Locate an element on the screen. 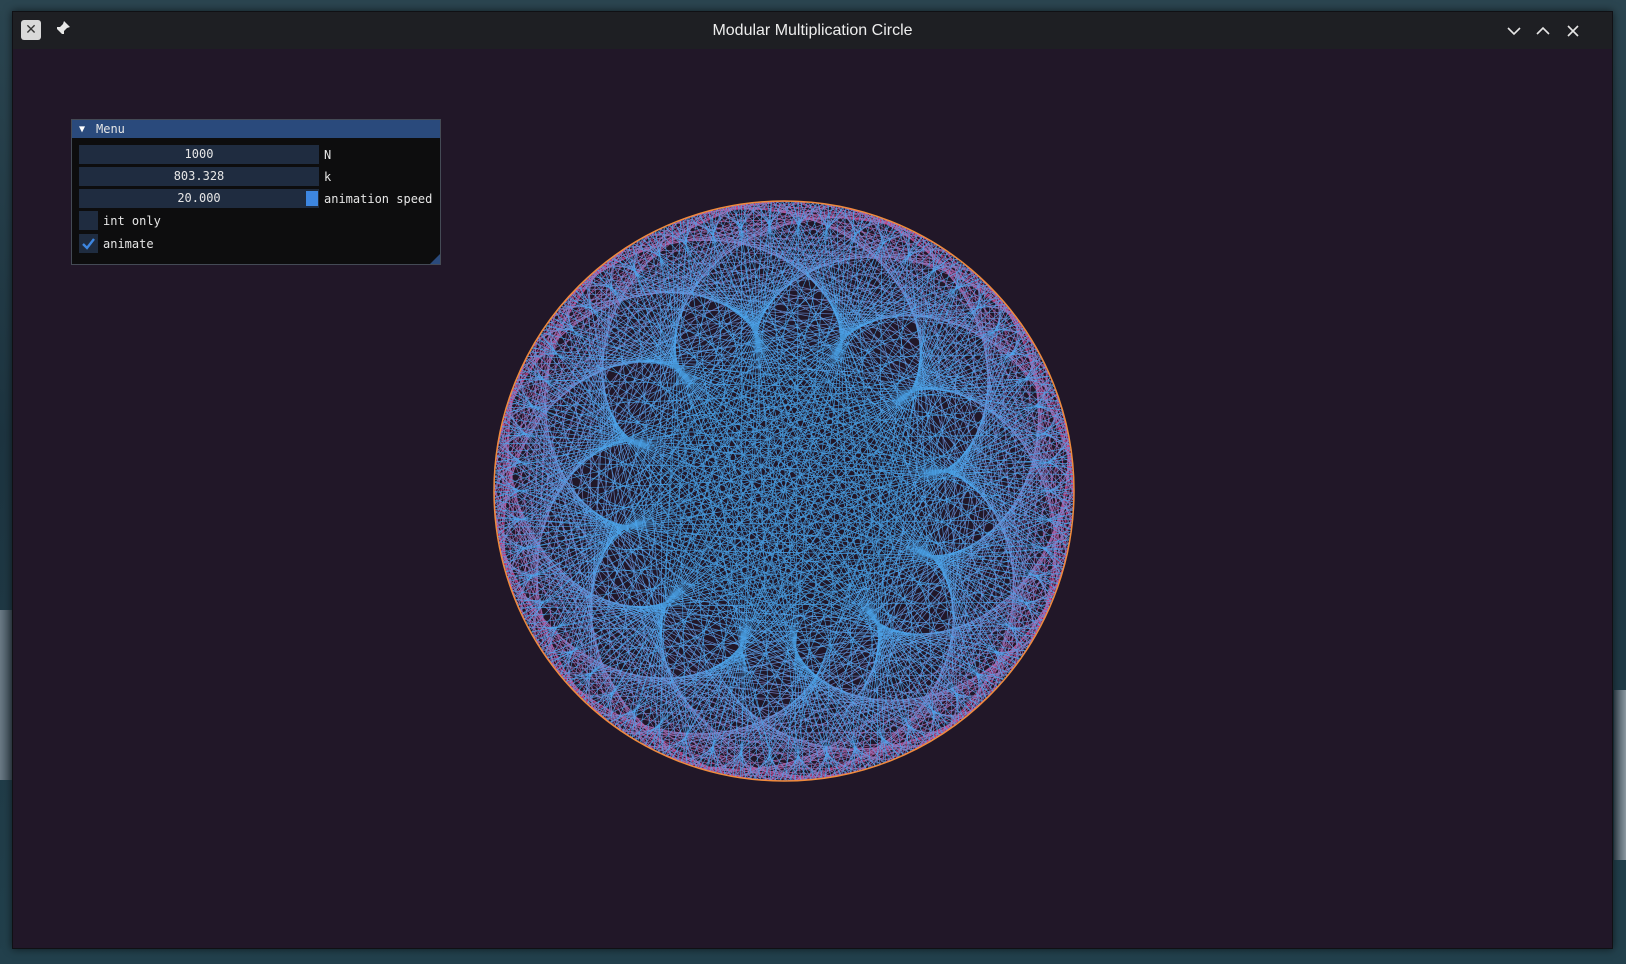  k-row: 803.328 k is located at coordinates (205, 176).